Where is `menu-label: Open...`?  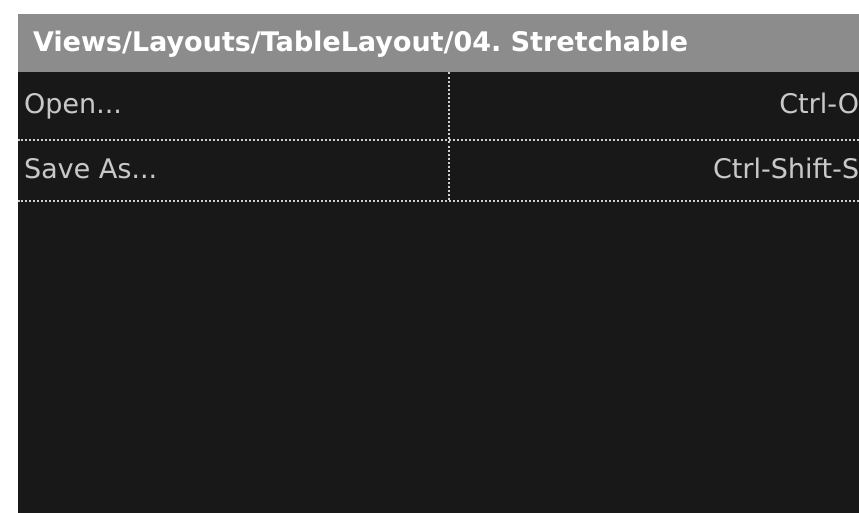
menu-label: Open... is located at coordinates (73, 105).